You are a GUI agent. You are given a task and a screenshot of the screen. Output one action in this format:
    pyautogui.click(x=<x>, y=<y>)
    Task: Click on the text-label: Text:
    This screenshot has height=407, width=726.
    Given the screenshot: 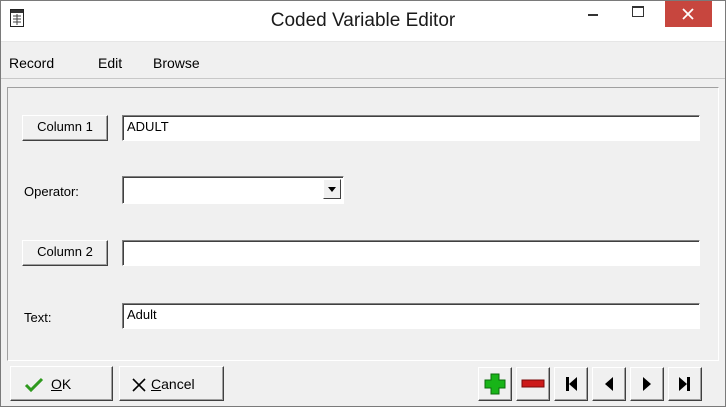 What is the action you would take?
    pyautogui.click(x=38, y=317)
    